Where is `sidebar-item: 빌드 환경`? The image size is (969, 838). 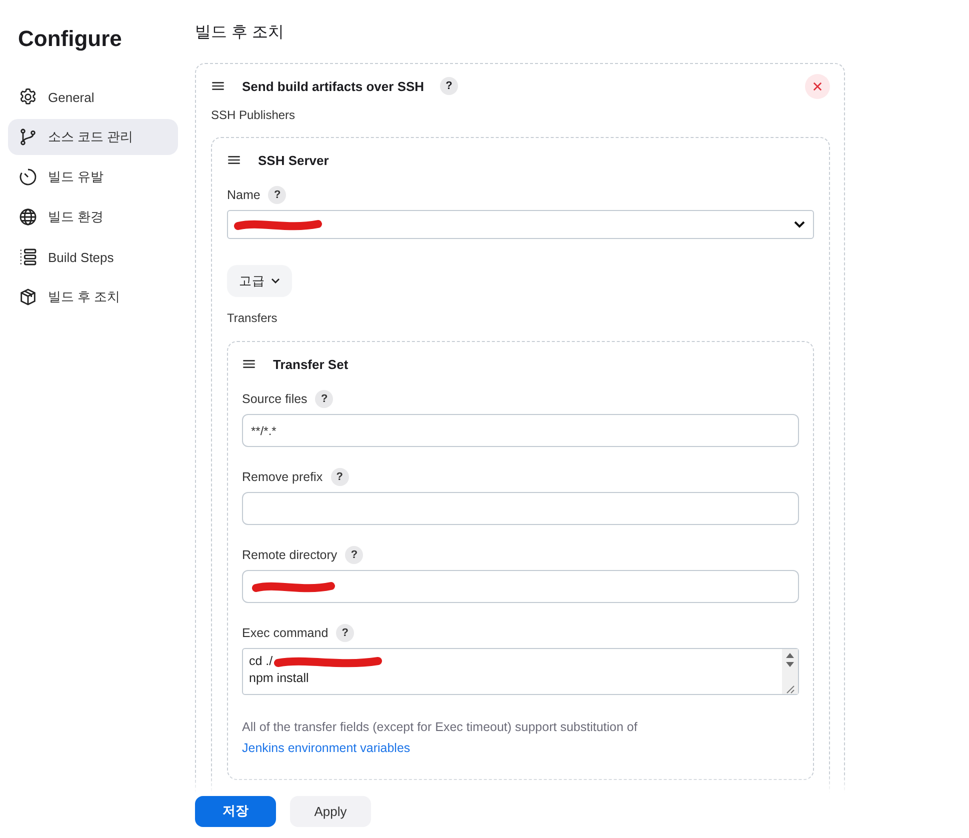 sidebar-item: 빌드 환경 is located at coordinates (93, 217).